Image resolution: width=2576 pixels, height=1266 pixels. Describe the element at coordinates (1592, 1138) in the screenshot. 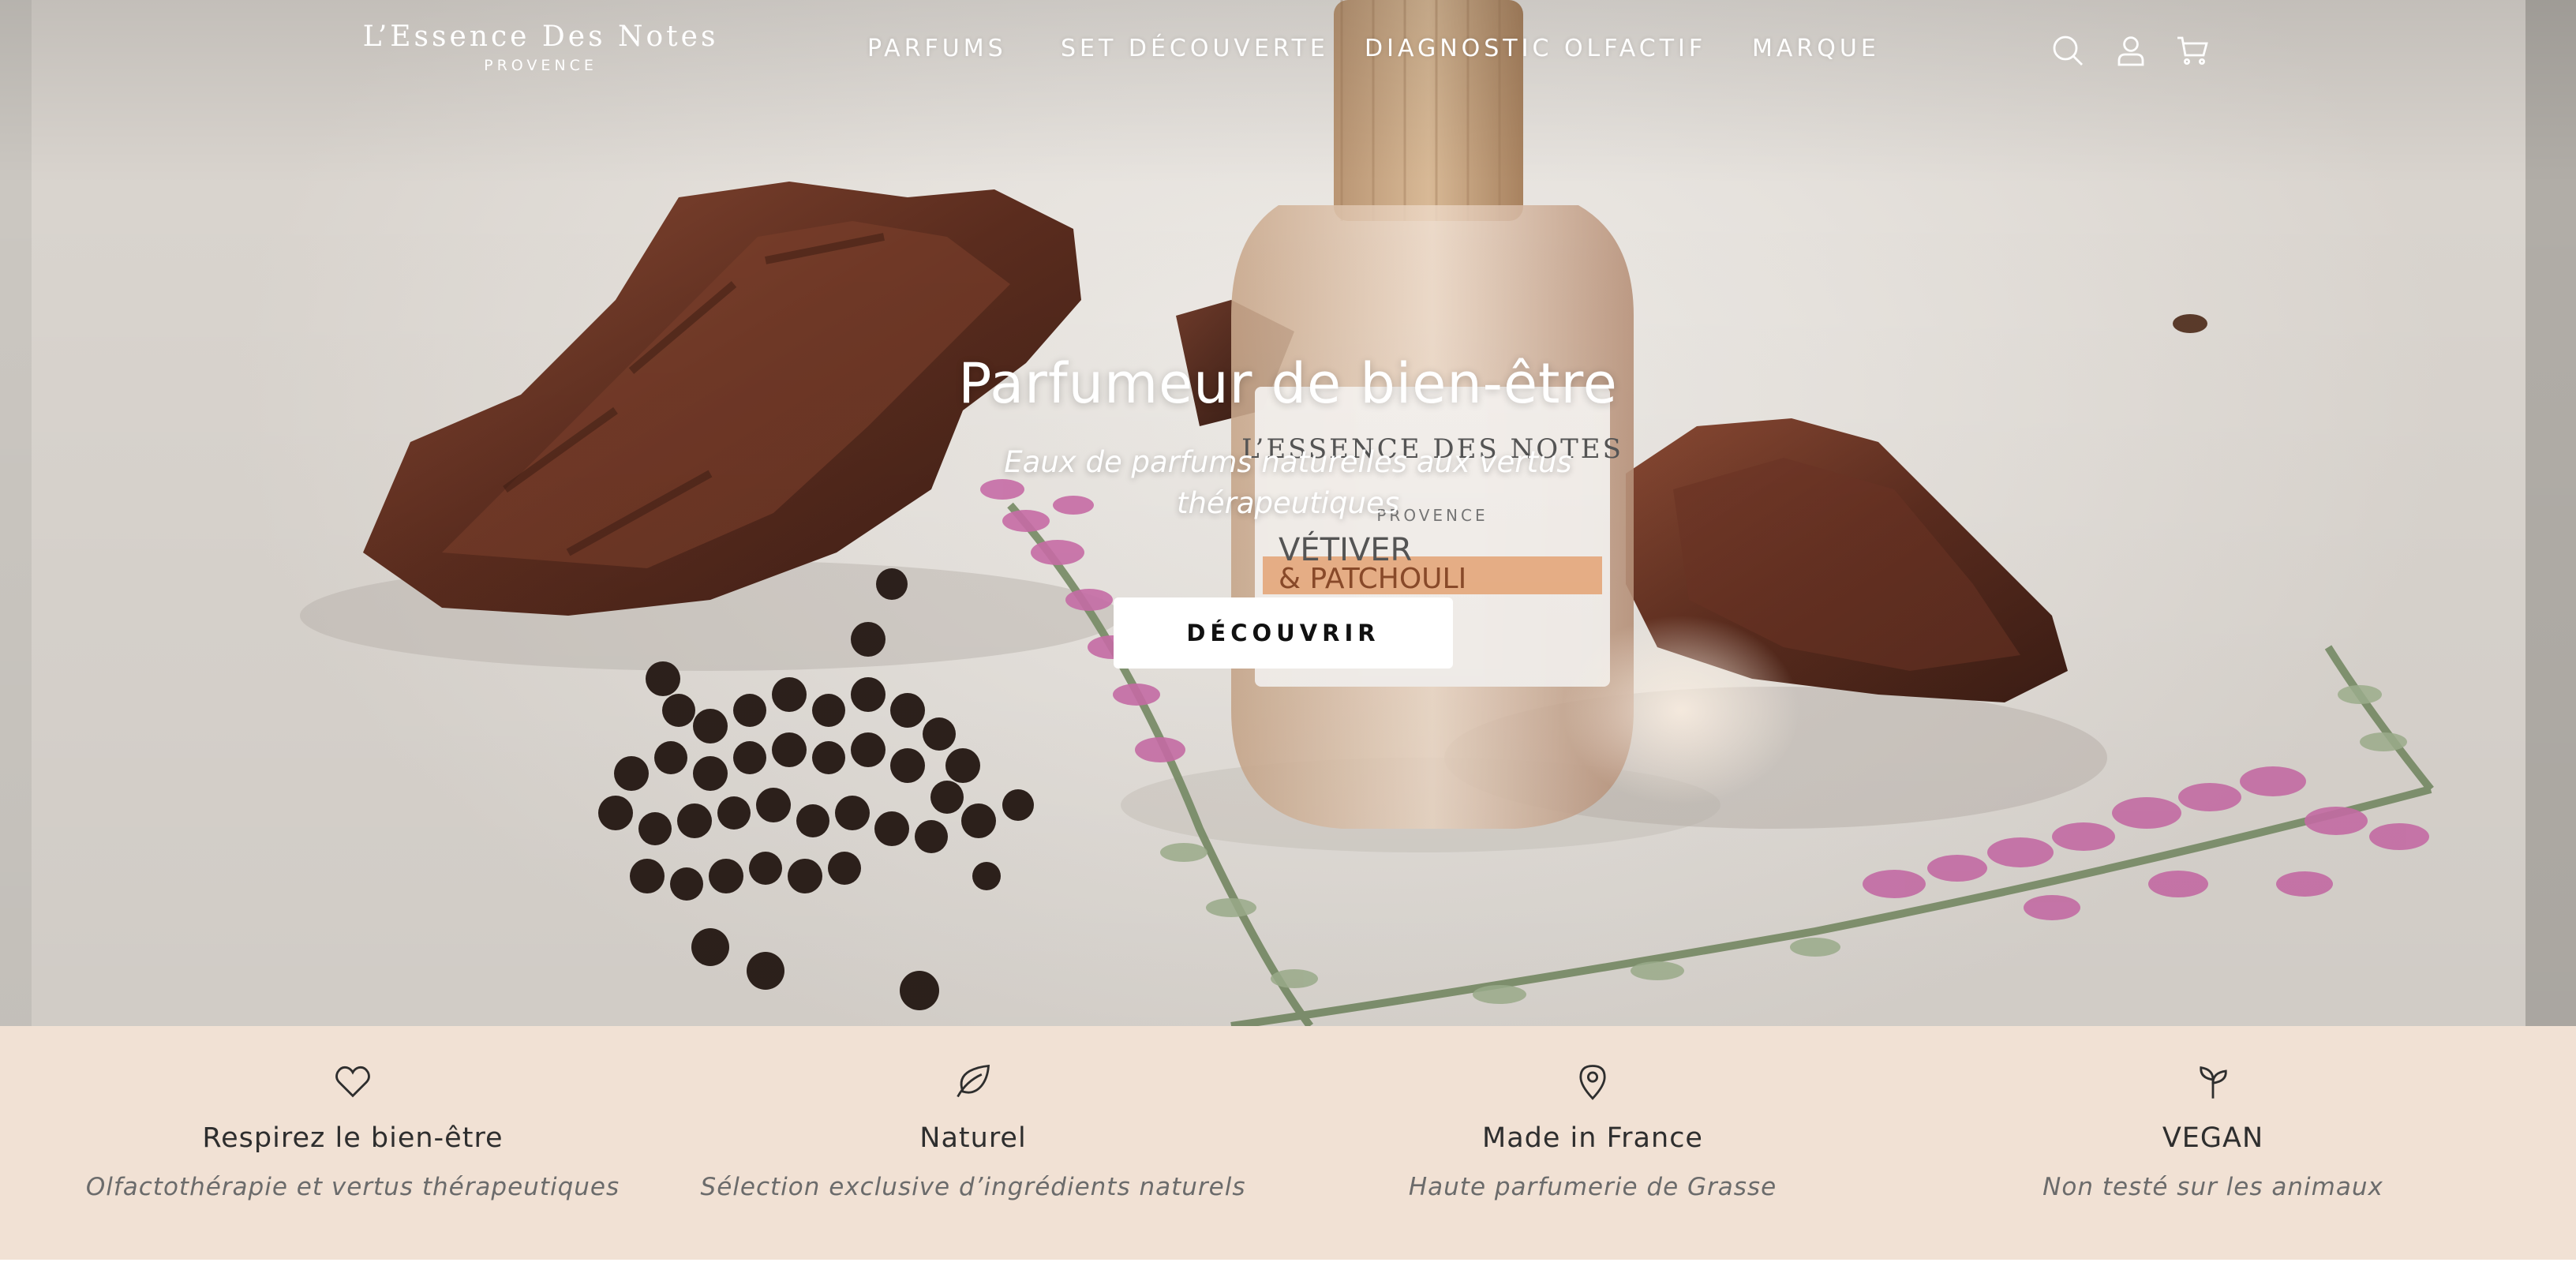

I see `feature-title: Made in France` at that location.